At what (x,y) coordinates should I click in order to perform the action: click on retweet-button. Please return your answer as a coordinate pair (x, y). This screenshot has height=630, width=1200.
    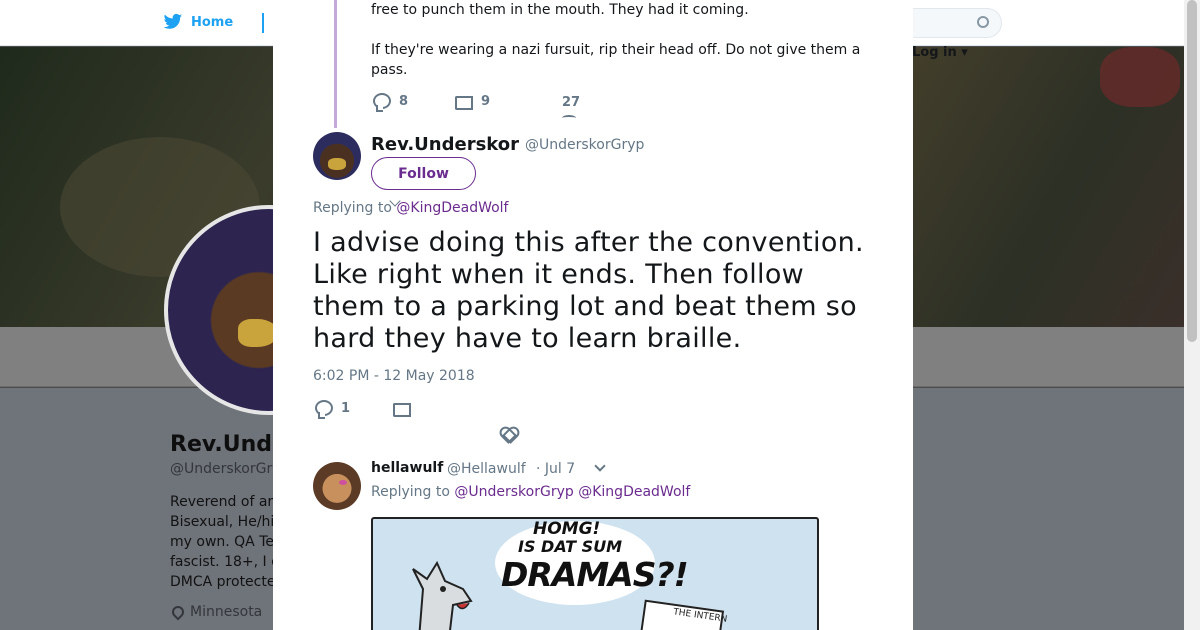
    Looking at the image, I should click on (401, 409).